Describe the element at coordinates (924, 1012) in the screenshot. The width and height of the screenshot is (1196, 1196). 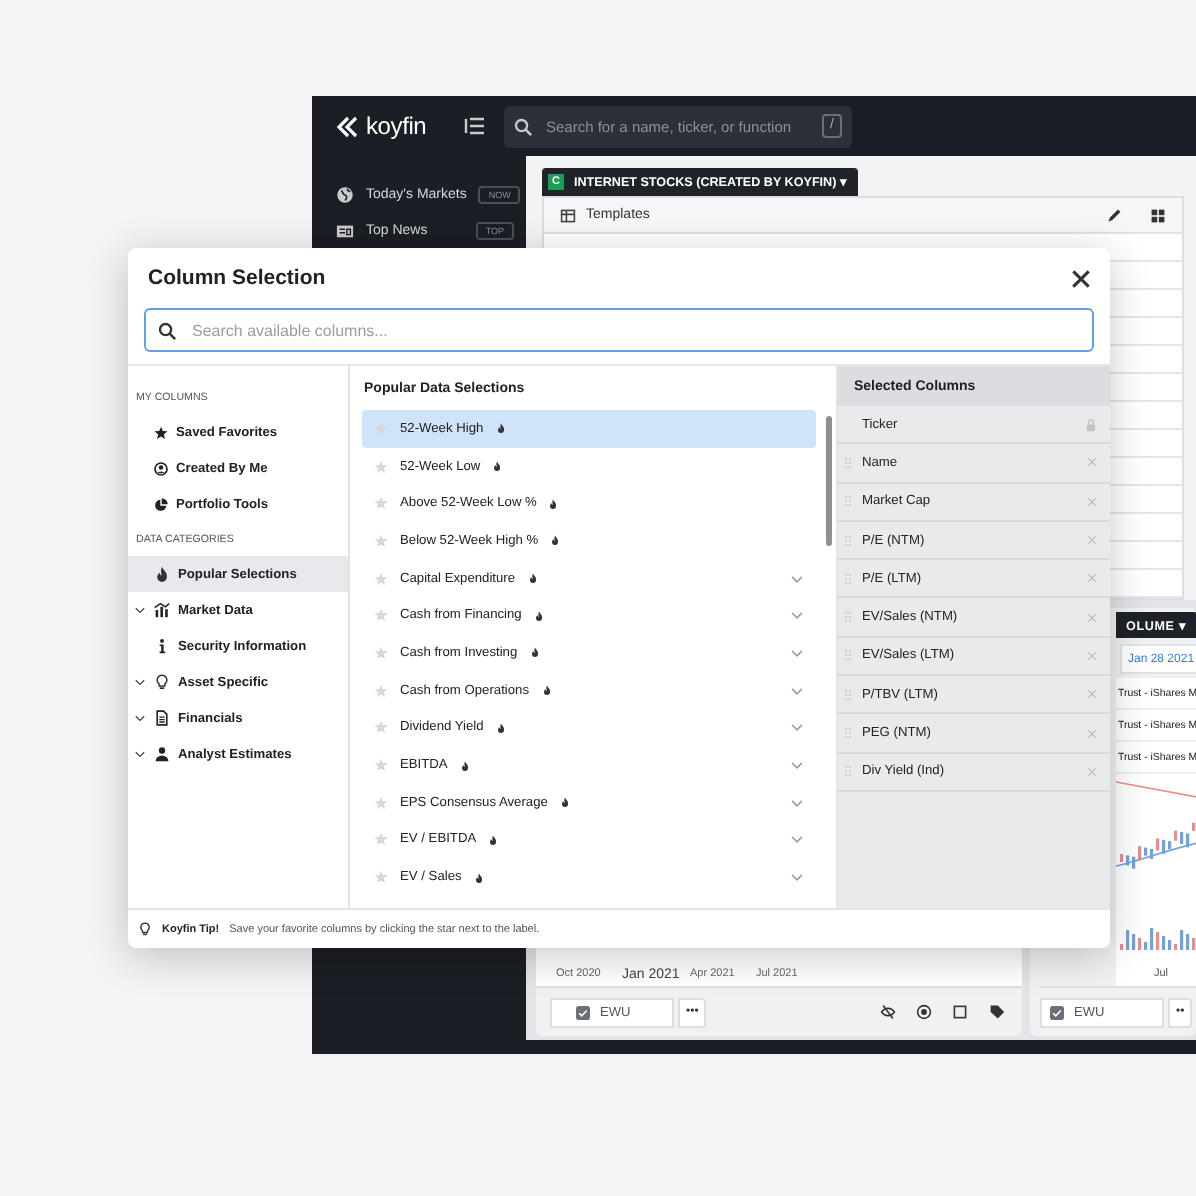
I see `target-icon` at that location.